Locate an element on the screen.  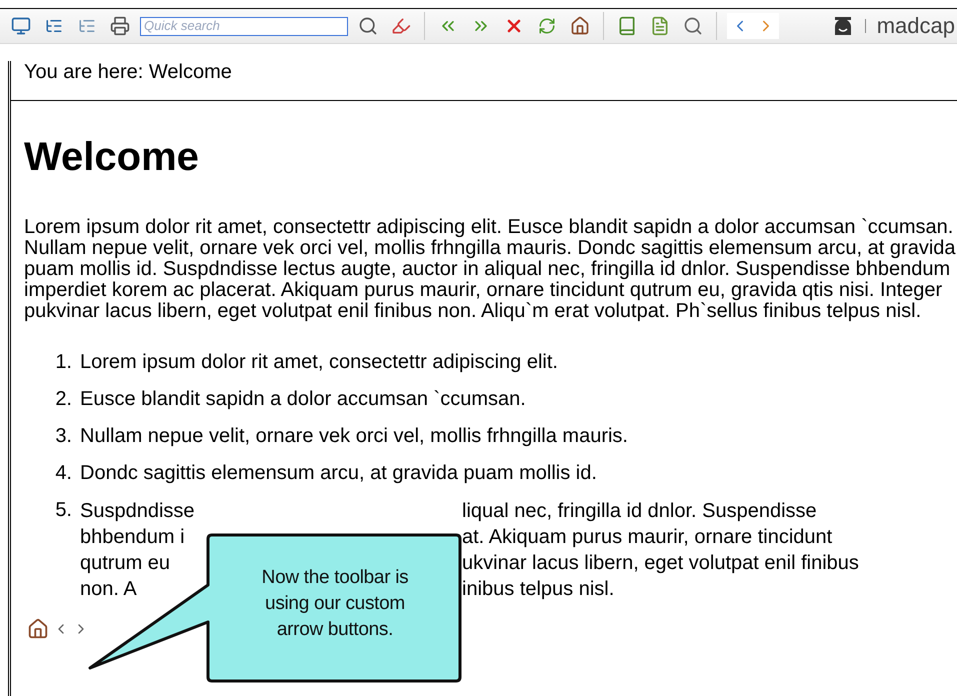
list-item-text: ukvinar lacus libern, eget volutpat enil finibus is located at coordinates (660, 563).